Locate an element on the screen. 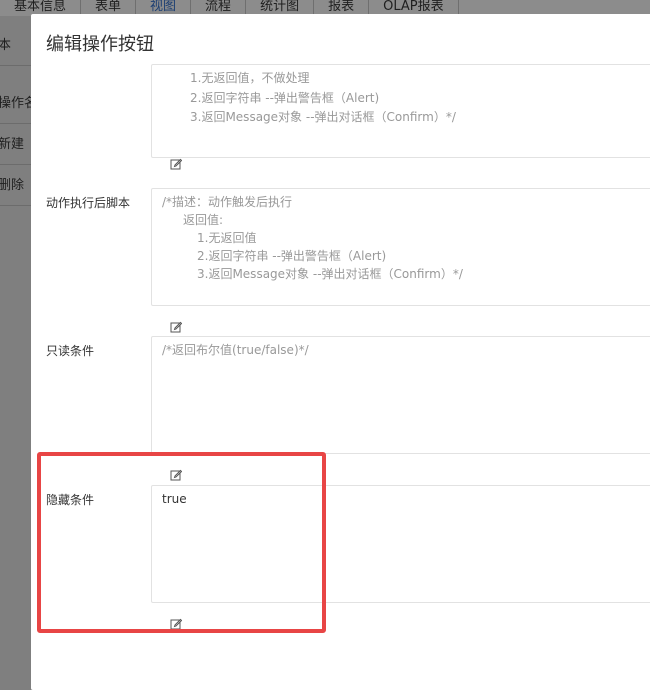 The height and width of the screenshot is (690, 650). sidebar-item-new: 新建 is located at coordinates (16, 145).